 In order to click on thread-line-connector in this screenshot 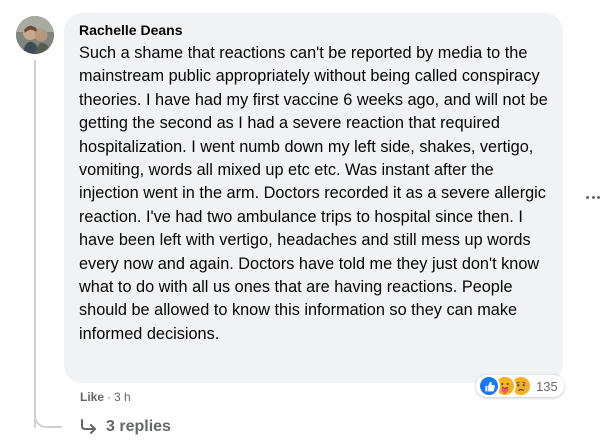, I will do `click(48, 414)`.